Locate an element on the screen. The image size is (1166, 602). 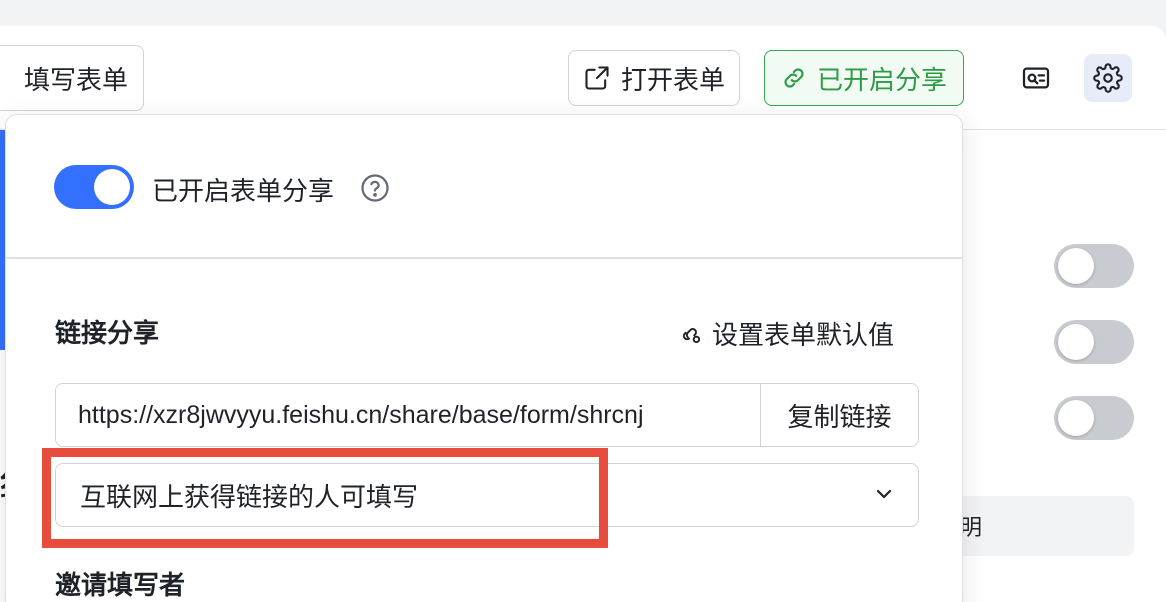
form-default-icon is located at coordinates (691, 335).